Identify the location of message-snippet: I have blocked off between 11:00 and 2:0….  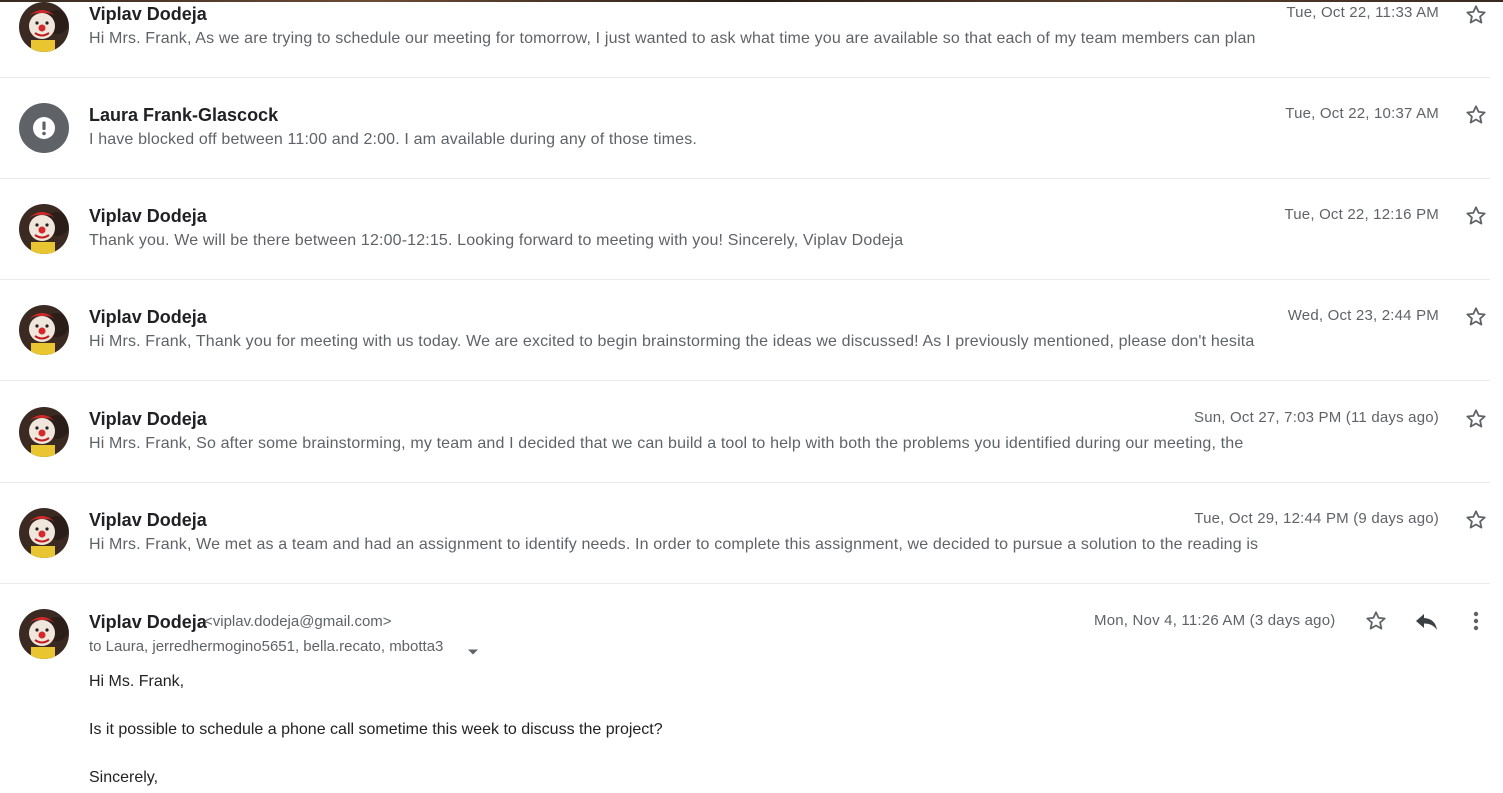
(393, 139).